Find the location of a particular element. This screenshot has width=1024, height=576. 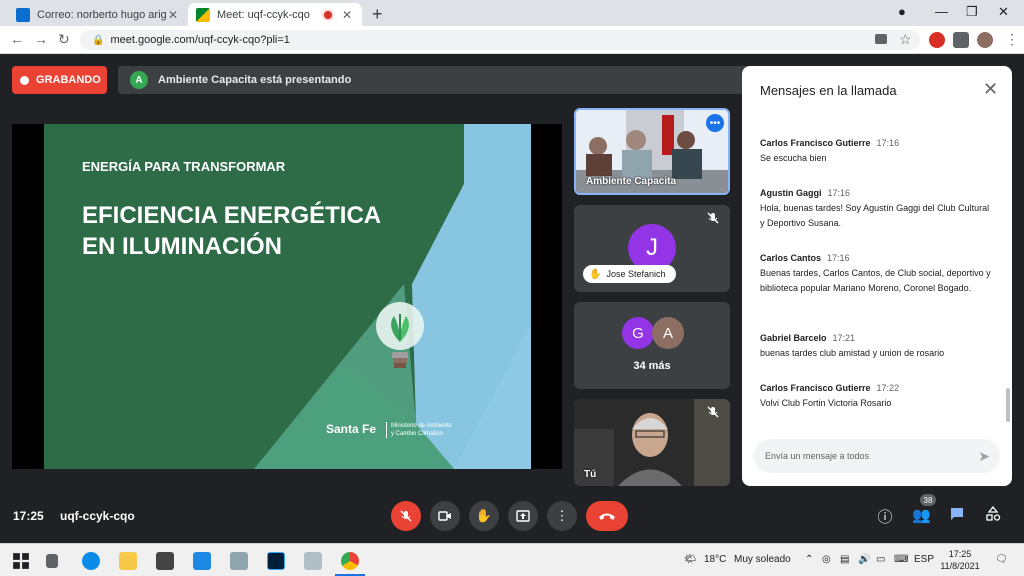

santa-fe-logo: Santa Fe is located at coordinates (351, 429).